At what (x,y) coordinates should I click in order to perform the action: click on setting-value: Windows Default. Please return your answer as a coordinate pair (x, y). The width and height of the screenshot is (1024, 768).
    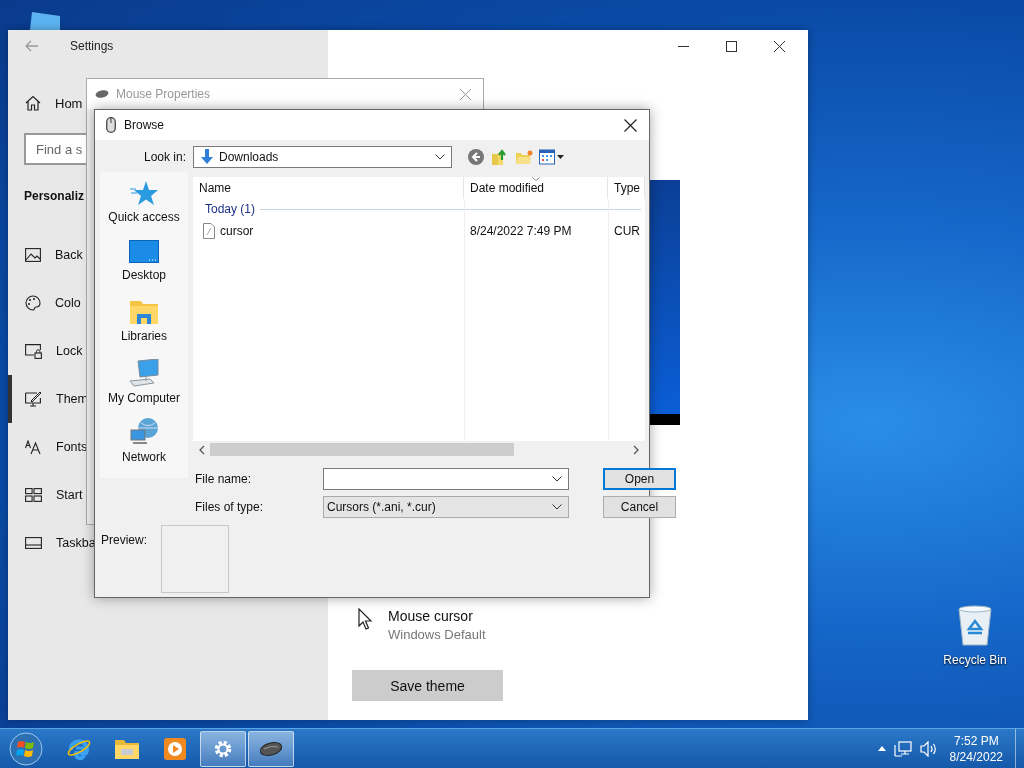
    Looking at the image, I should click on (437, 634).